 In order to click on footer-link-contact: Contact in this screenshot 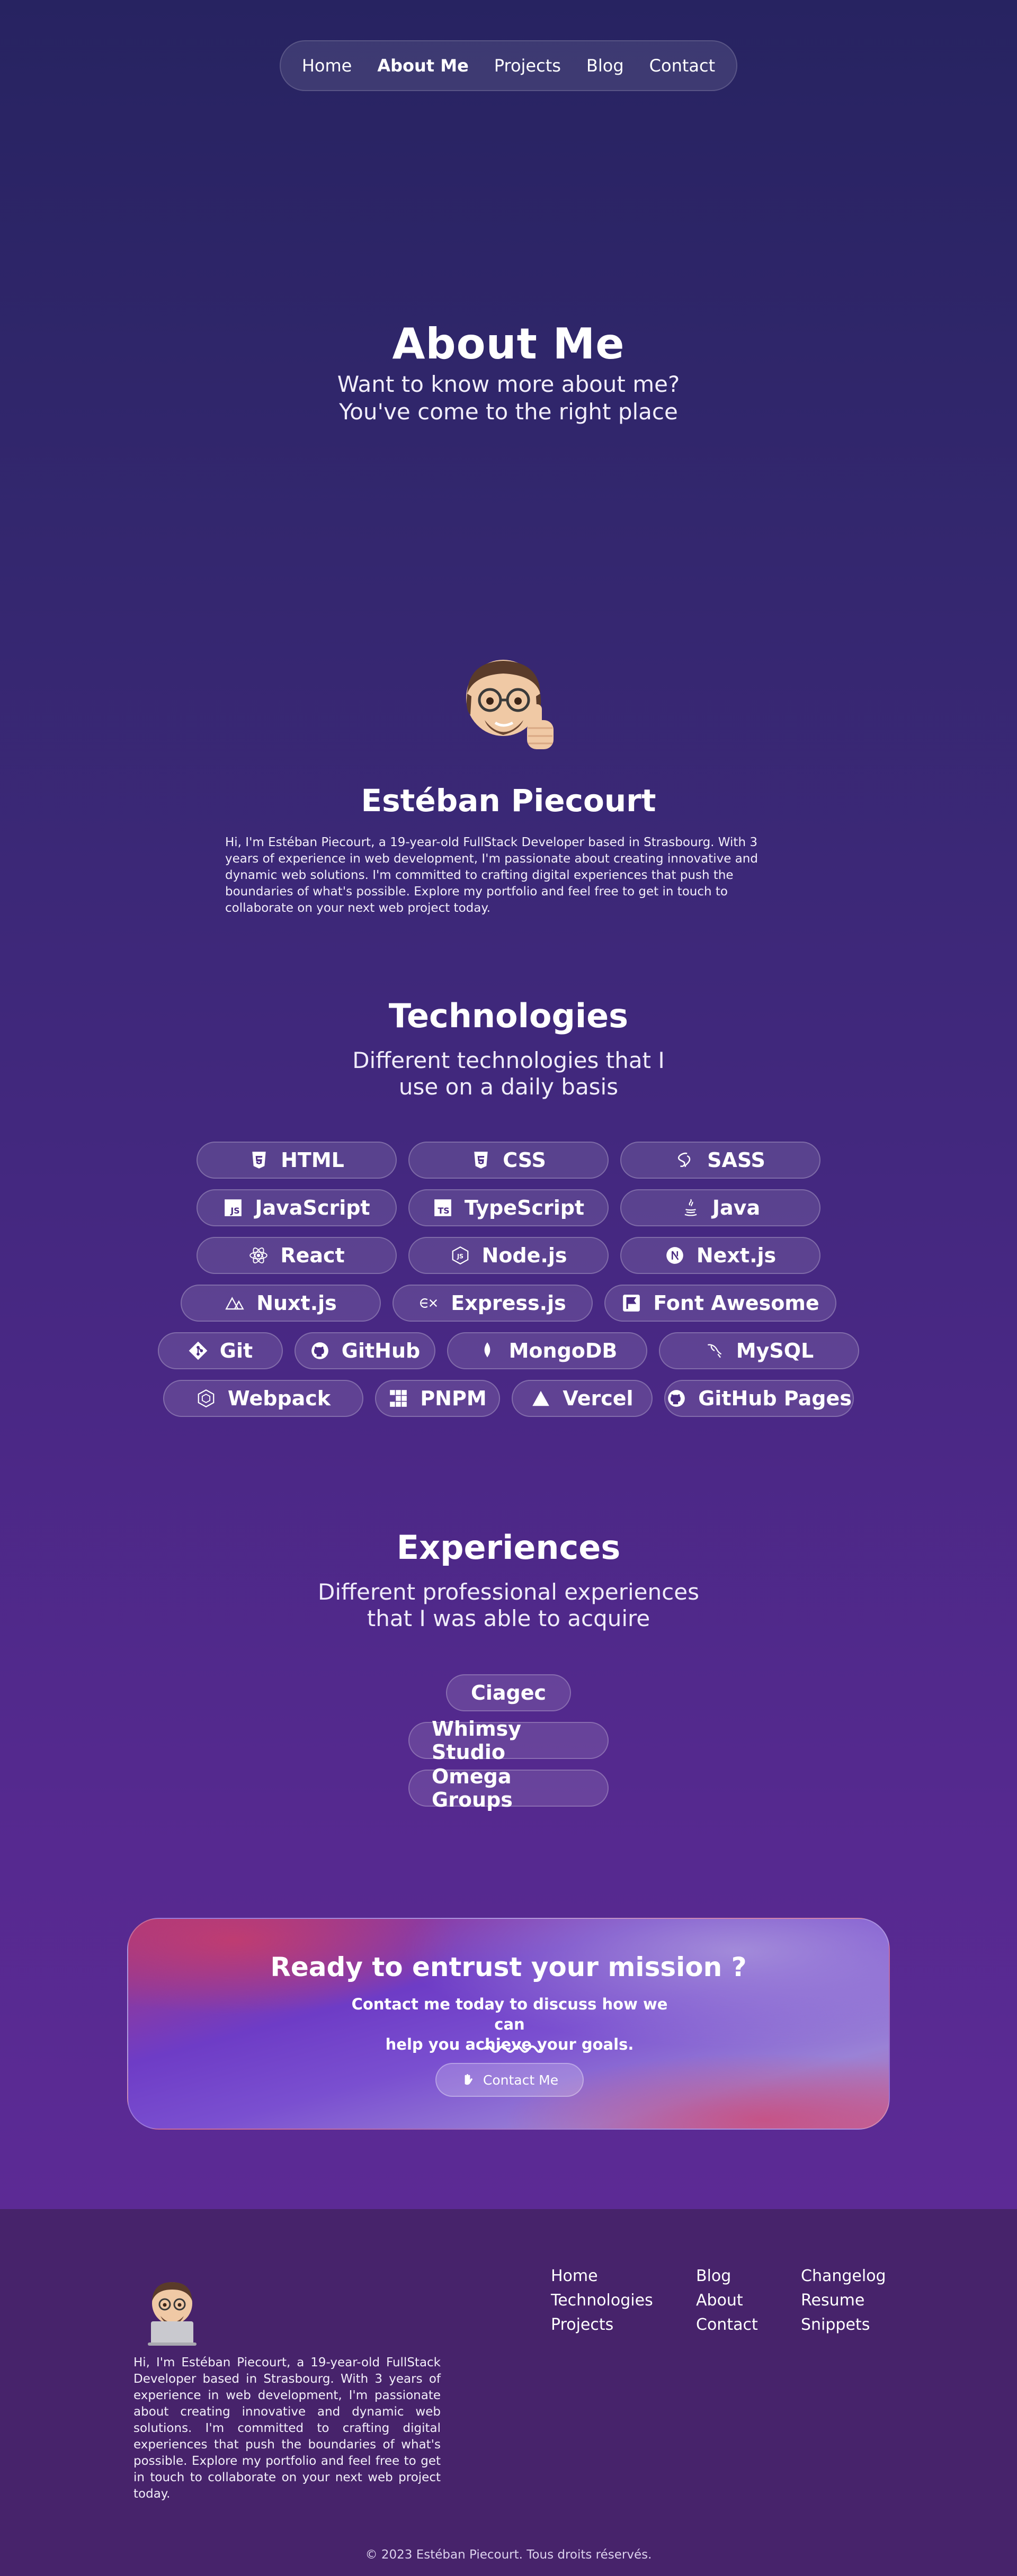, I will do `click(727, 2325)`.